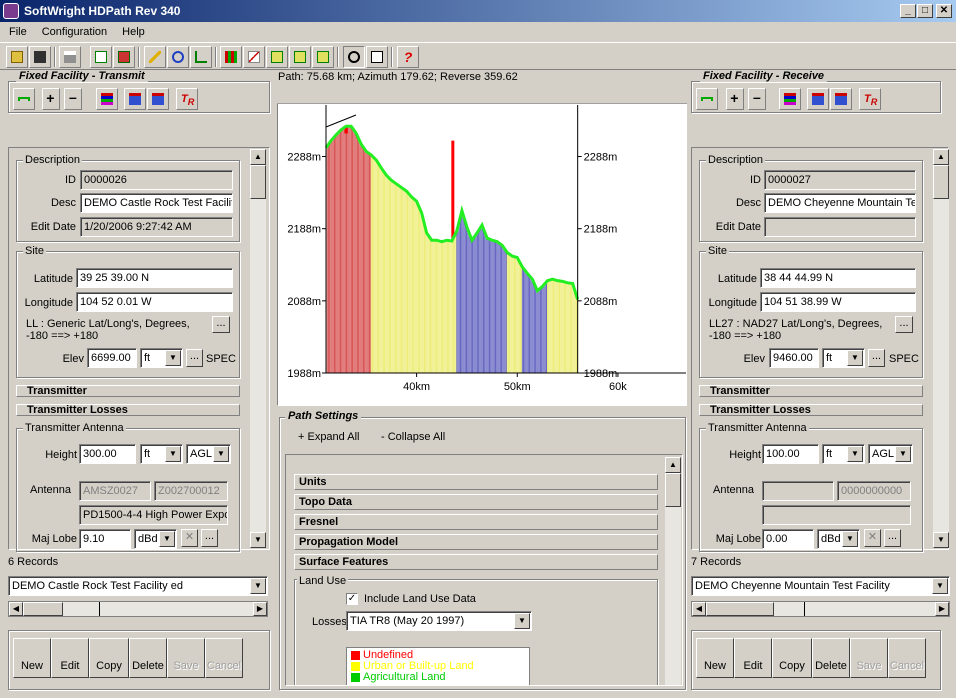 This screenshot has width=956, height=698. What do you see at coordinates (753, 658) in the screenshot?
I see `right-edit-button: Edit` at bounding box center [753, 658].